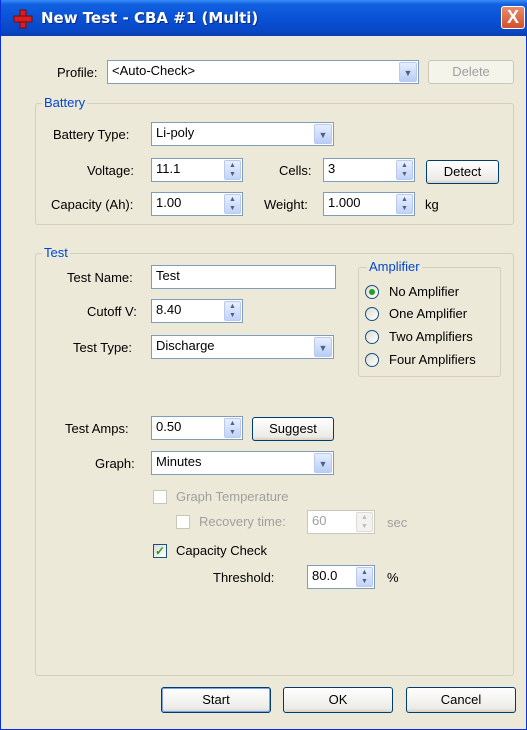  I want to click on recovery-time-unit: sec, so click(397, 522).